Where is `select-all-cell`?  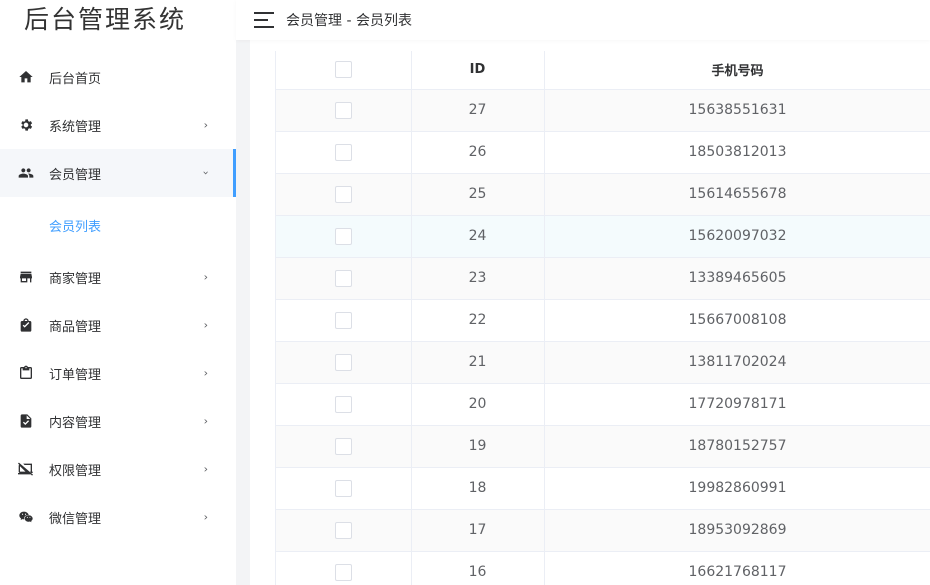 select-all-cell is located at coordinates (344, 70).